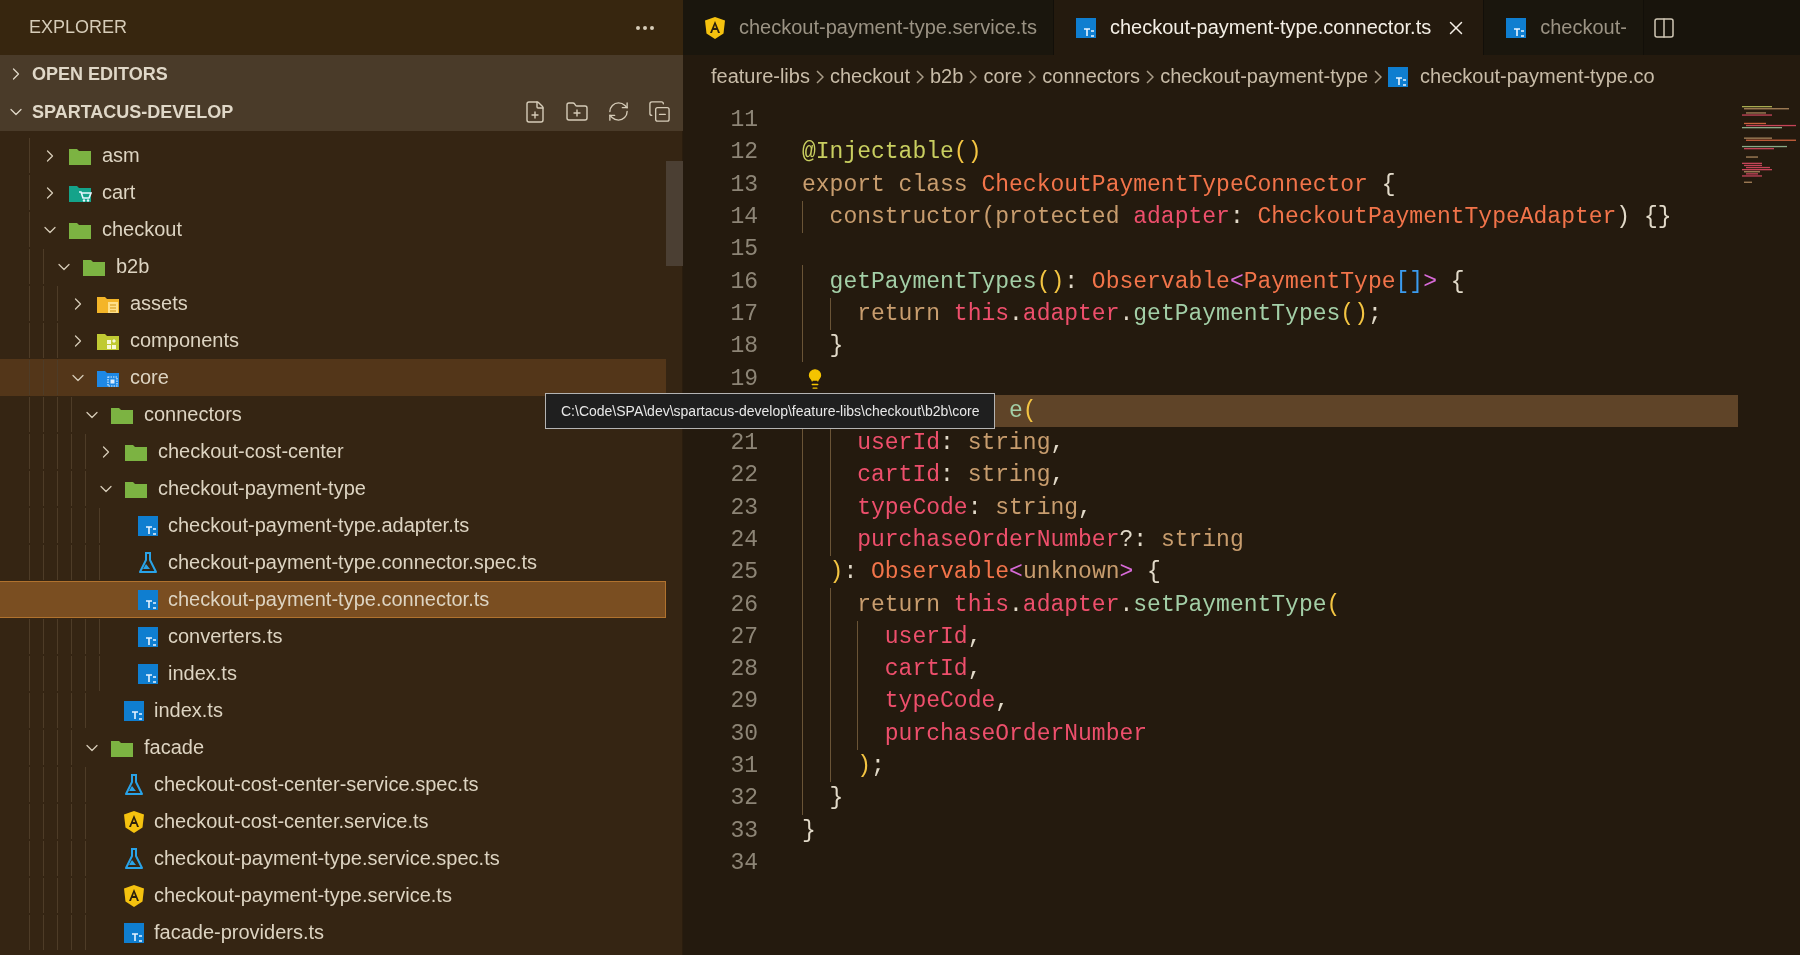 This screenshot has height=955, width=1800. I want to click on tree-item: checkout-cost-center-service.spec.ts, so click(333, 784).